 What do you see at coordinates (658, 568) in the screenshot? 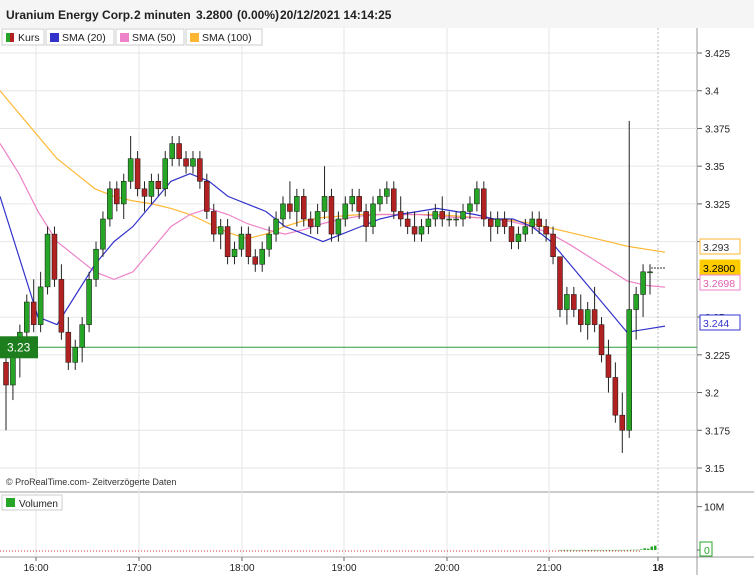
I see `x-tick-label: 18` at bounding box center [658, 568].